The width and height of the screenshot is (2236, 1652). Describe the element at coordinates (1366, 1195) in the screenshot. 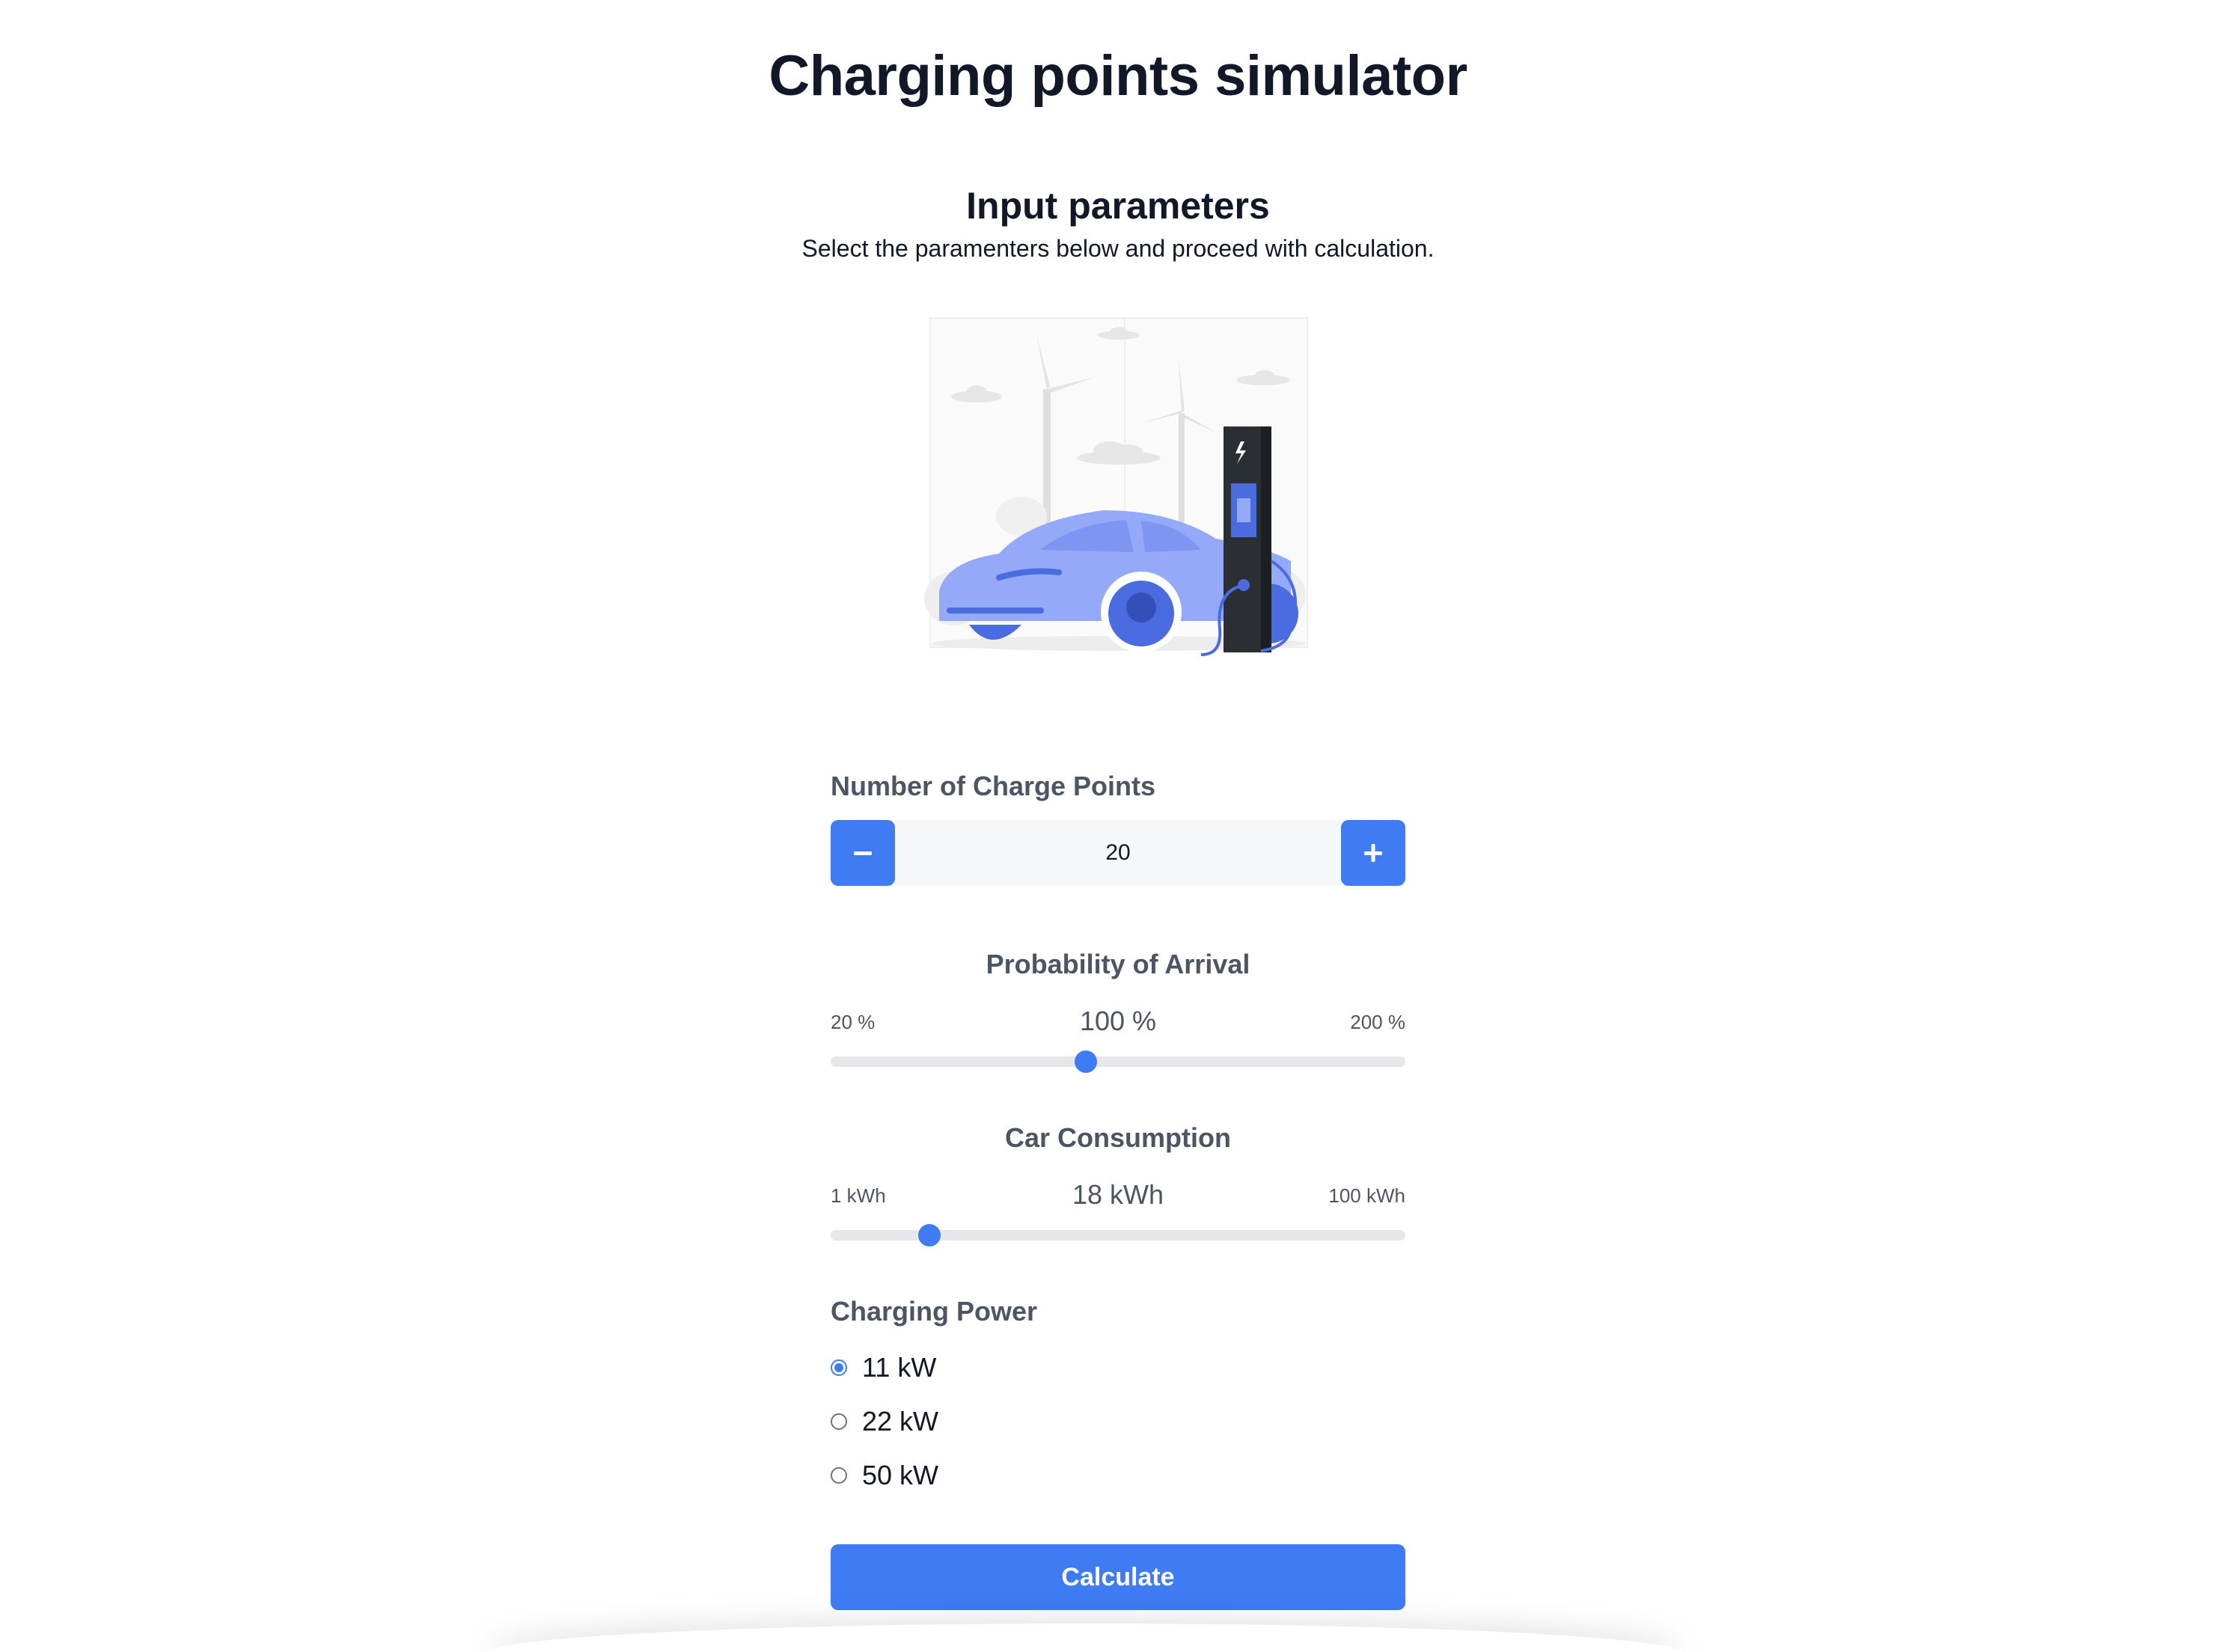

I see `consumption-max-label: 100 kWh` at that location.